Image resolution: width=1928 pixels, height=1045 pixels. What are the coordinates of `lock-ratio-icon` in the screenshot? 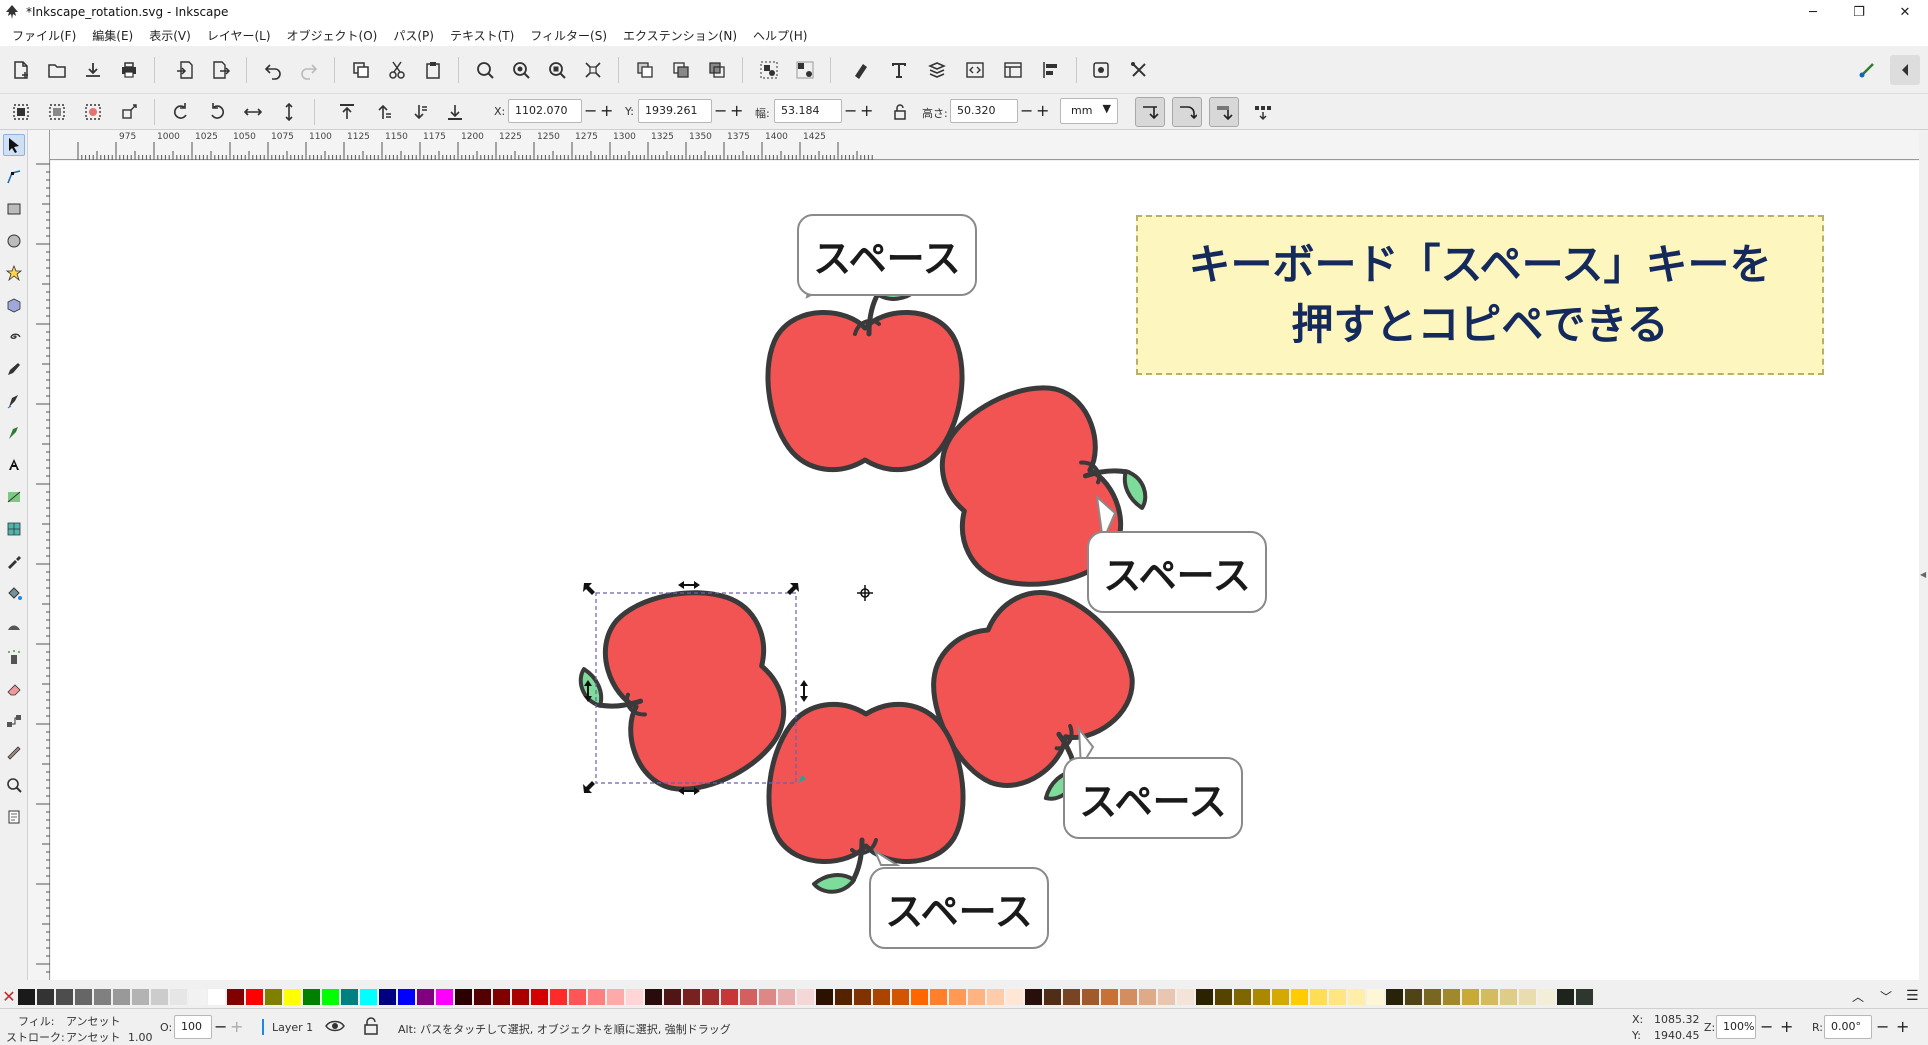 It's located at (900, 112).